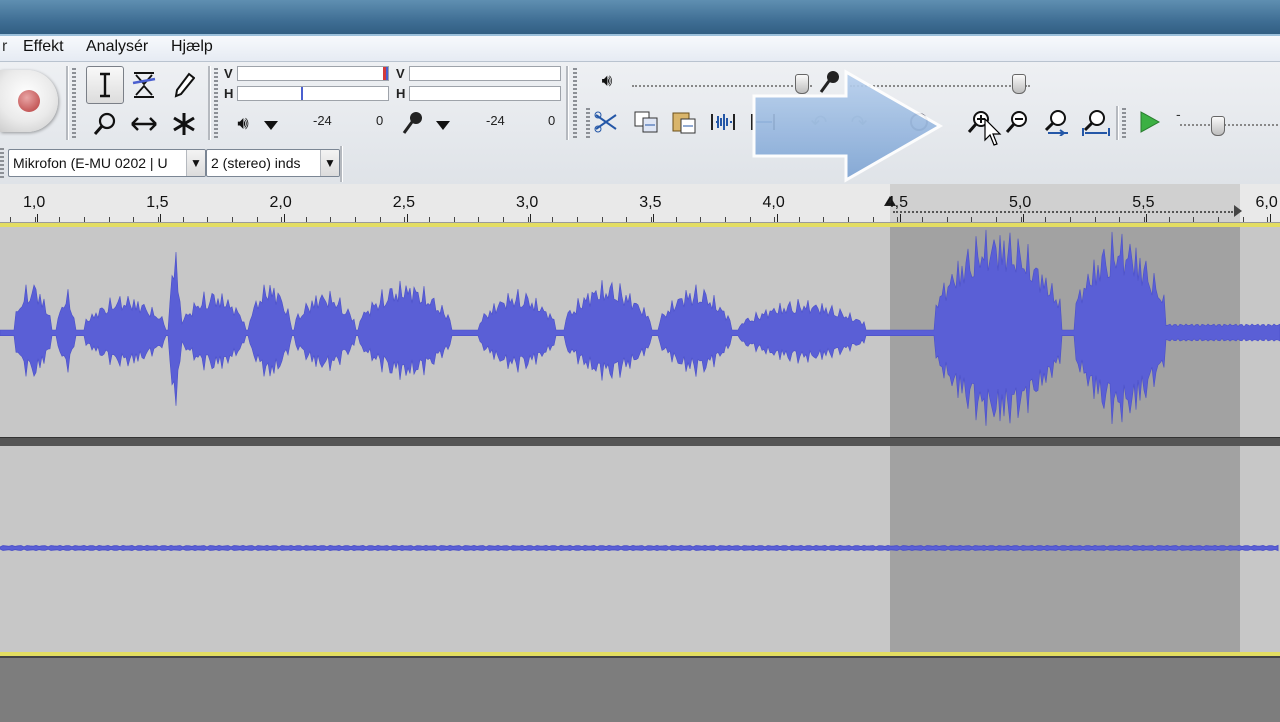 The width and height of the screenshot is (1280, 722). I want to click on pencil-icon, so click(184, 85).